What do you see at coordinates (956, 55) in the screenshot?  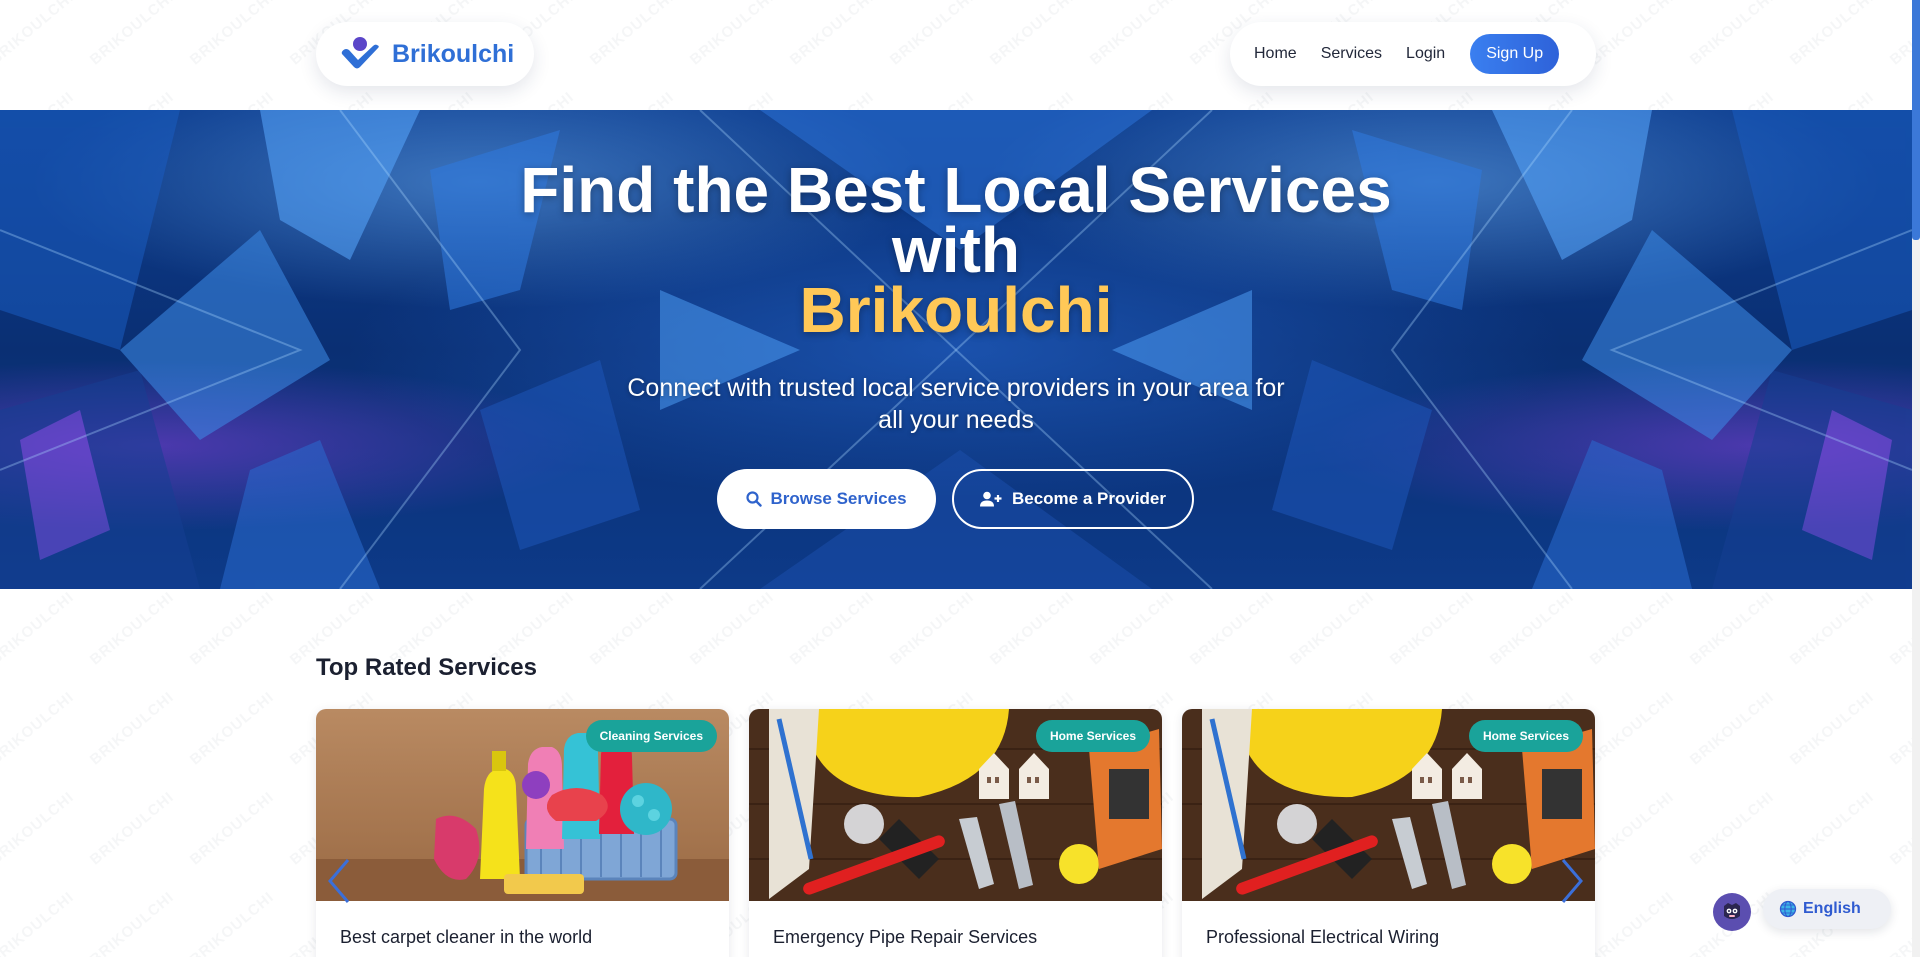 I see `site-header: Brikoulchi Home Services Login Sign Up` at bounding box center [956, 55].